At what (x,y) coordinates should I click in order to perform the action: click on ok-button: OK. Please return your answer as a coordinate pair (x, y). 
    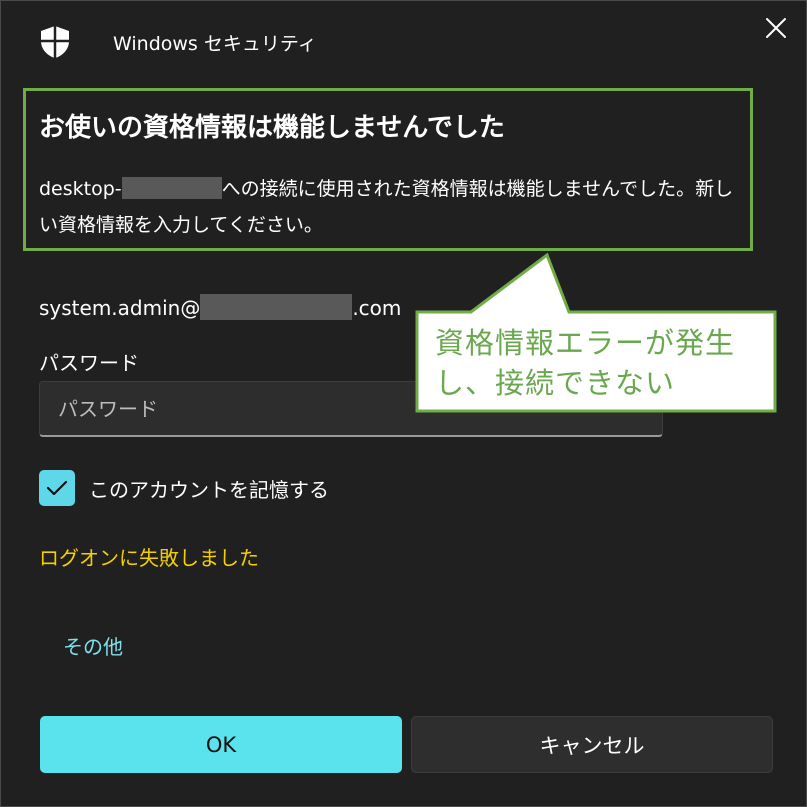
    Looking at the image, I should click on (221, 744).